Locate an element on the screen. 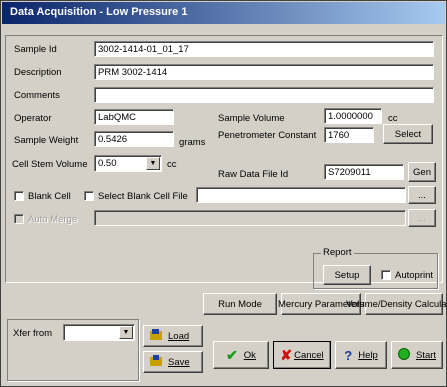 This screenshot has width=447, height=387. load-button: Load is located at coordinates (173, 336).